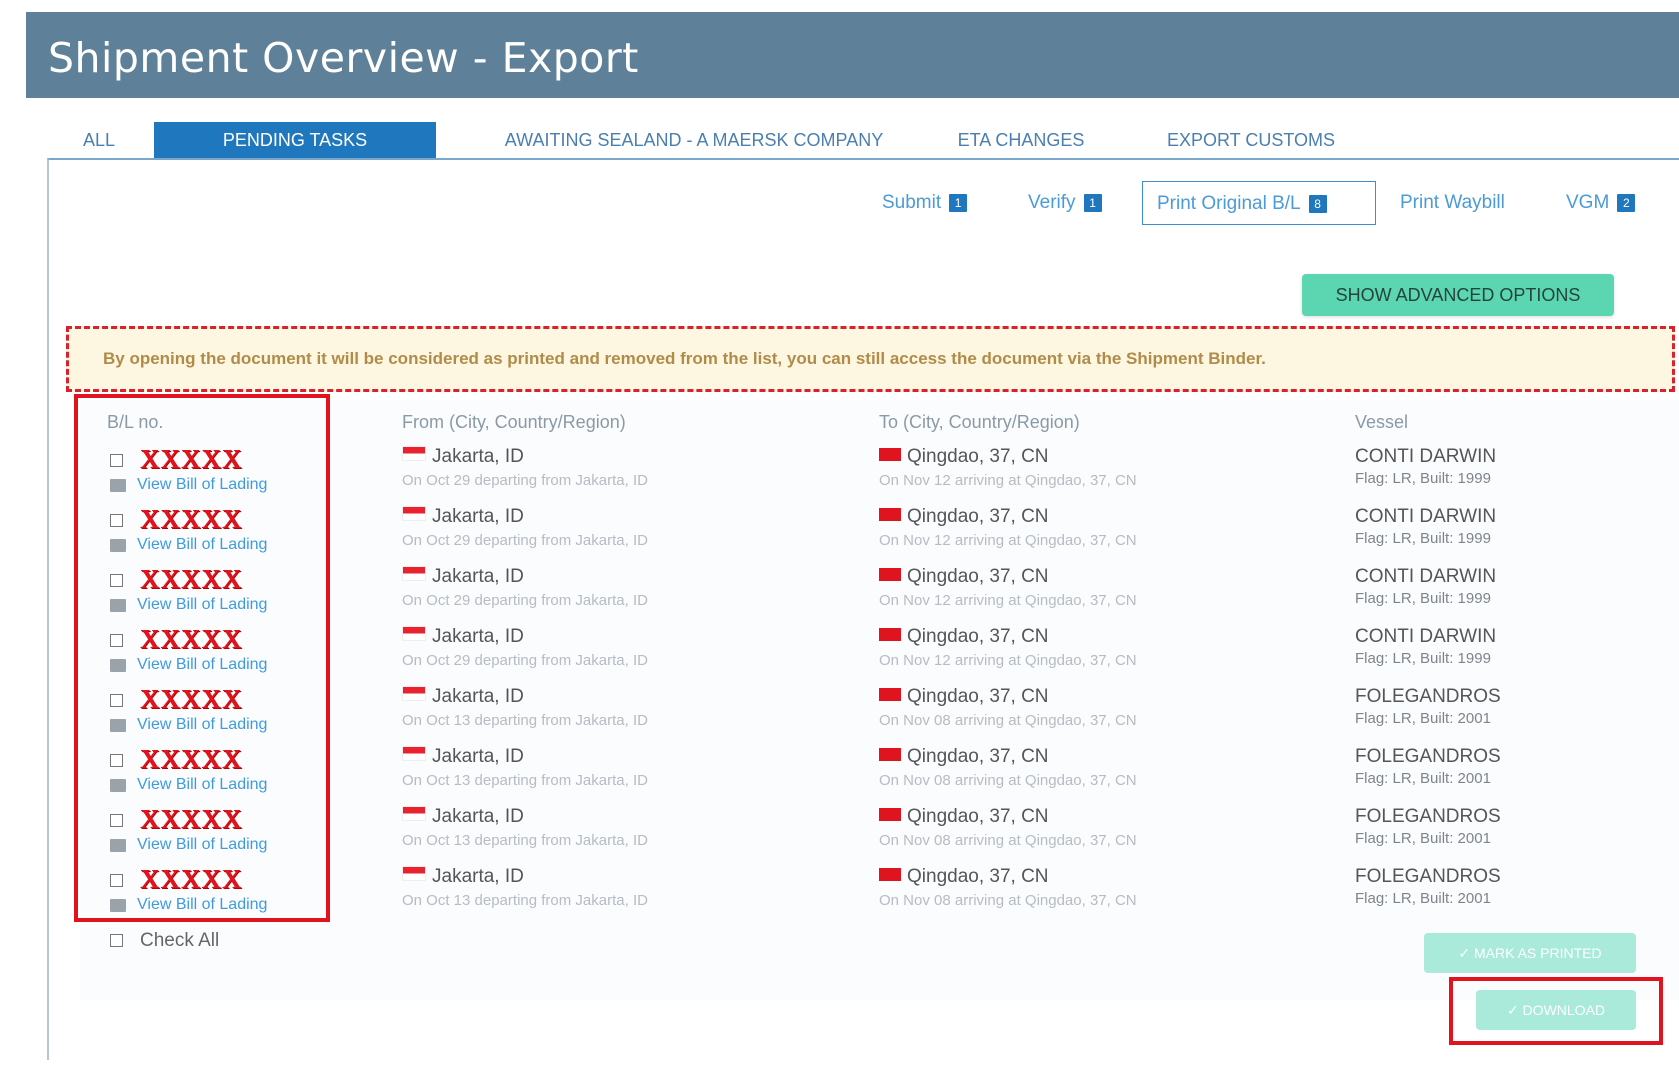 The height and width of the screenshot is (1083, 1679). Describe the element at coordinates (1556, 1010) in the screenshot. I see `download-button: ✓ DOWNLOAD` at that location.